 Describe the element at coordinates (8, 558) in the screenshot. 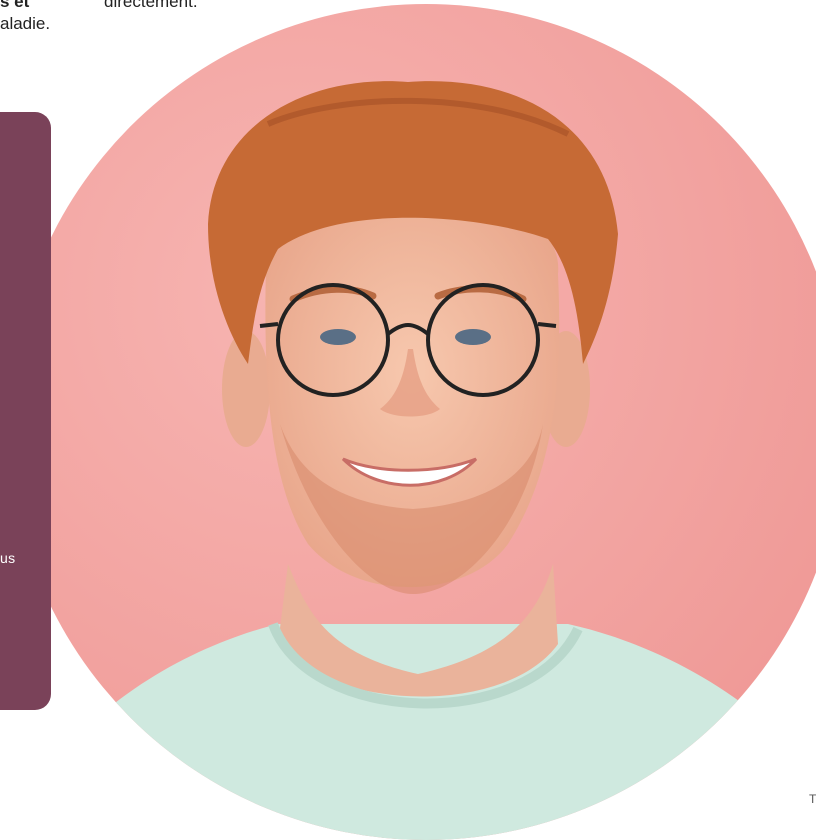

I see `side-card-text: us` at that location.